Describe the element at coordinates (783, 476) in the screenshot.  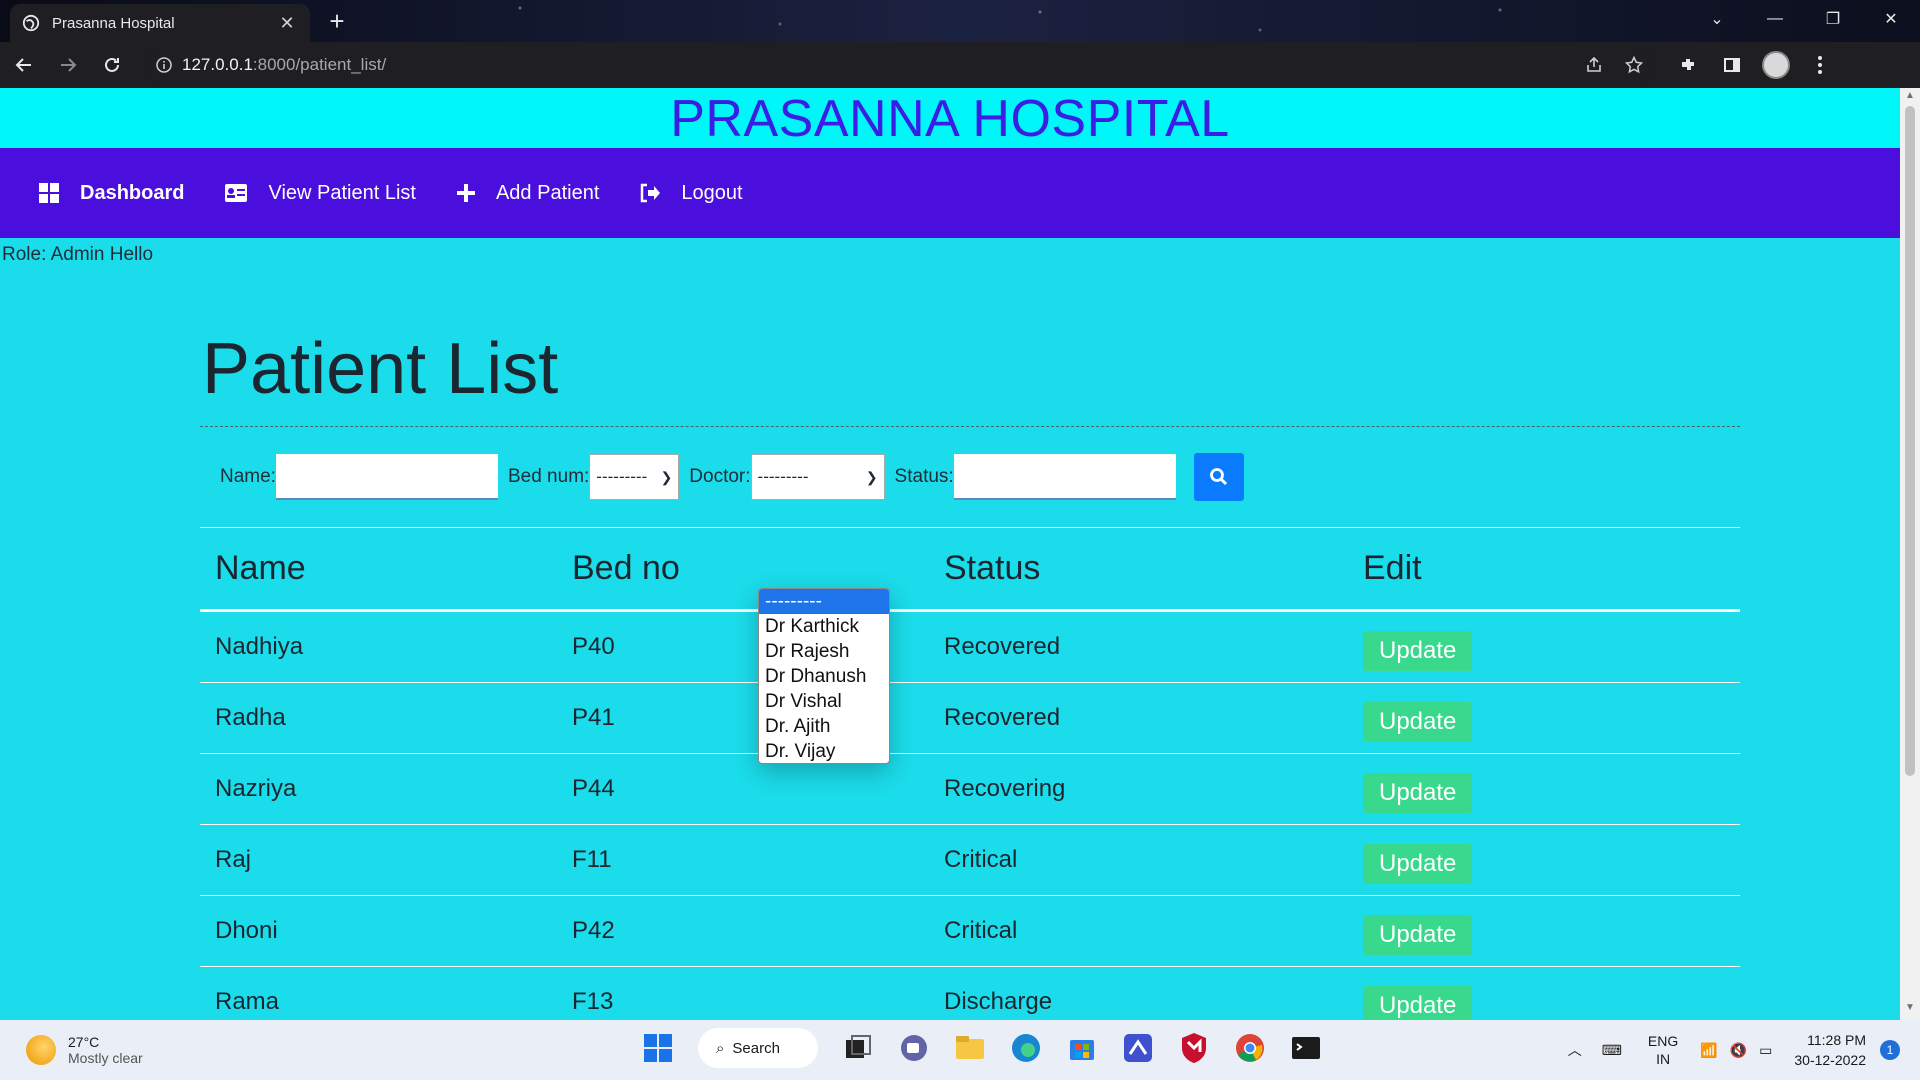
I see `doctor-filter-selected: ---------` at that location.